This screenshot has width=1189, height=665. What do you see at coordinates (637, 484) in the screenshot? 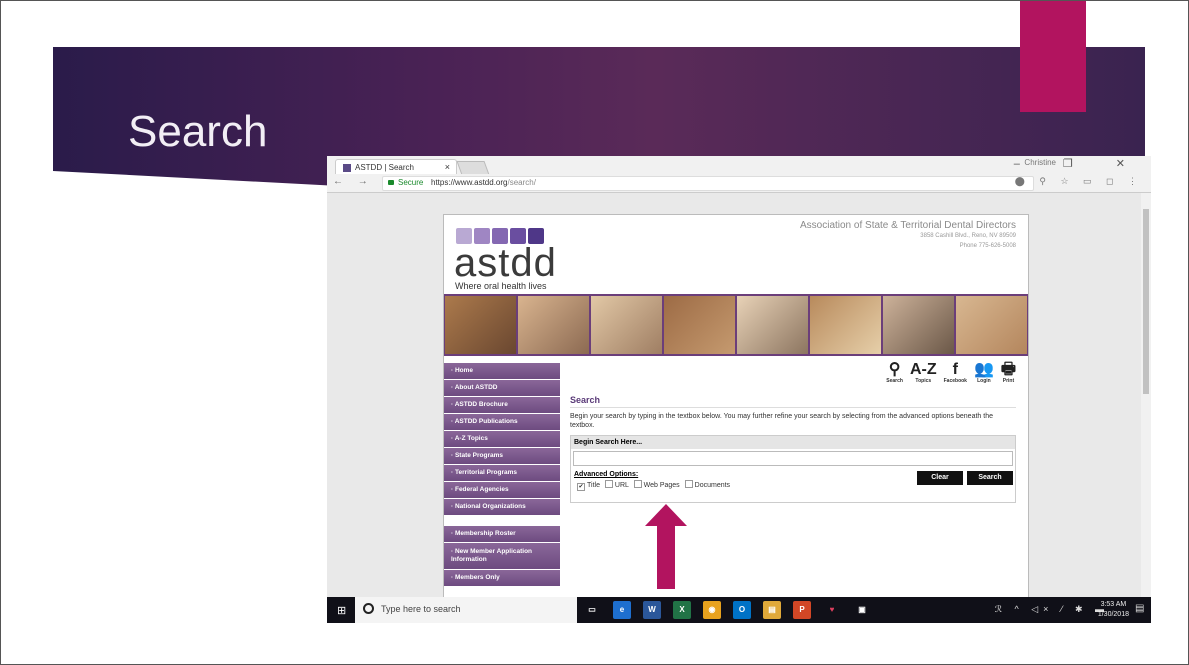
I see `web-pages-checkbox` at bounding box center [637, 484].